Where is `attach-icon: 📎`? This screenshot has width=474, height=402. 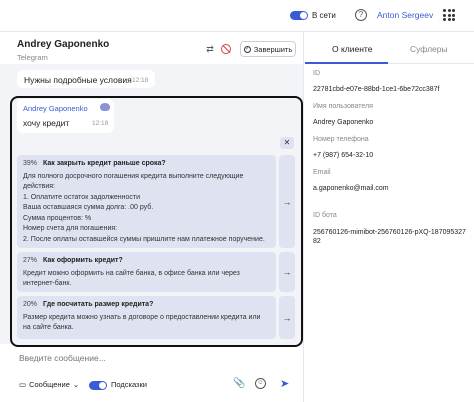 attach-icon: 📎 is located at coordinates (239, 383).